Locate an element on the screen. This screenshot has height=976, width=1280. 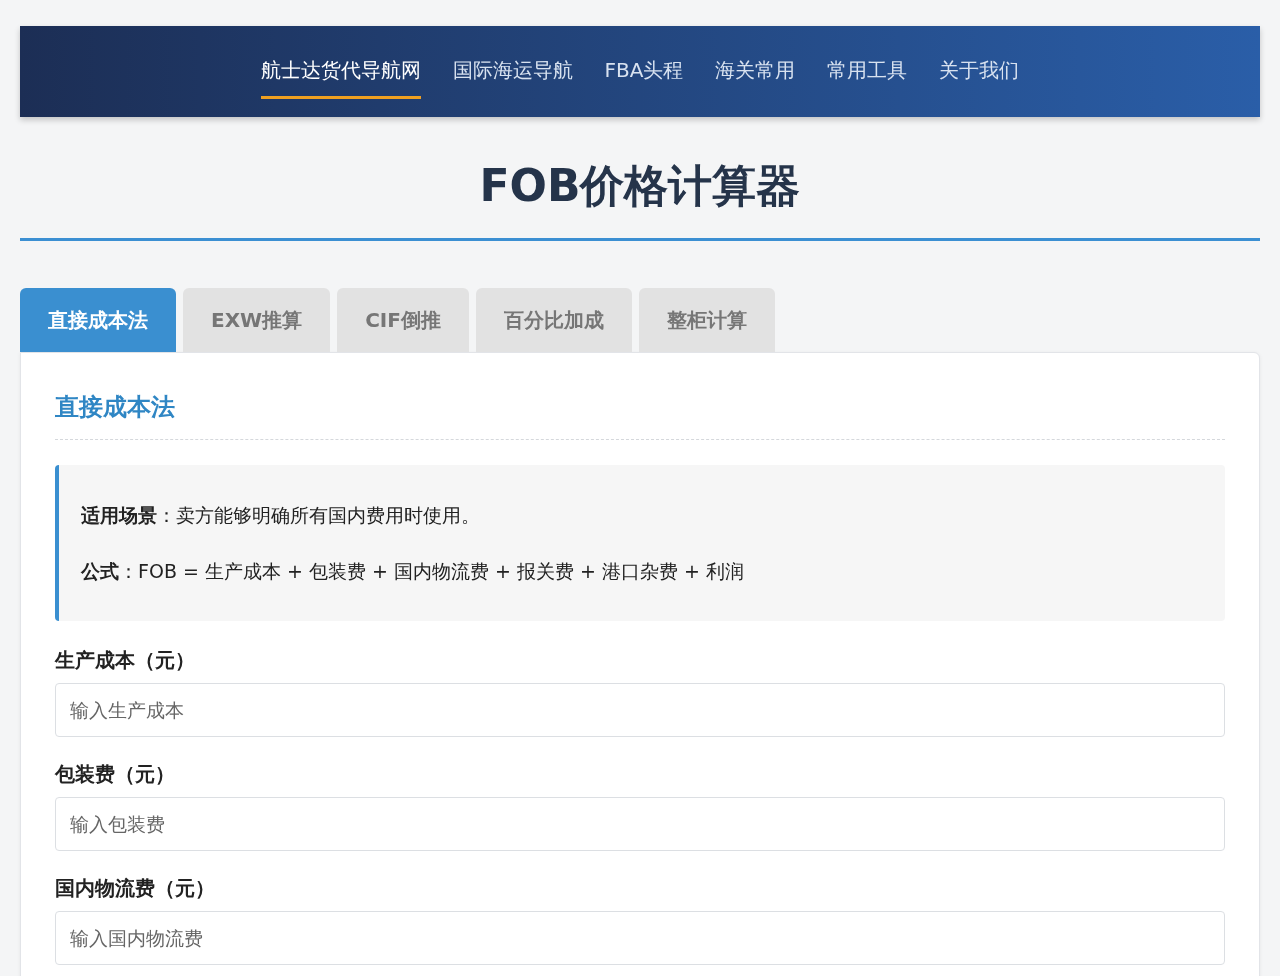
tab: 直接成本法 is located at coordinates (98, 320).